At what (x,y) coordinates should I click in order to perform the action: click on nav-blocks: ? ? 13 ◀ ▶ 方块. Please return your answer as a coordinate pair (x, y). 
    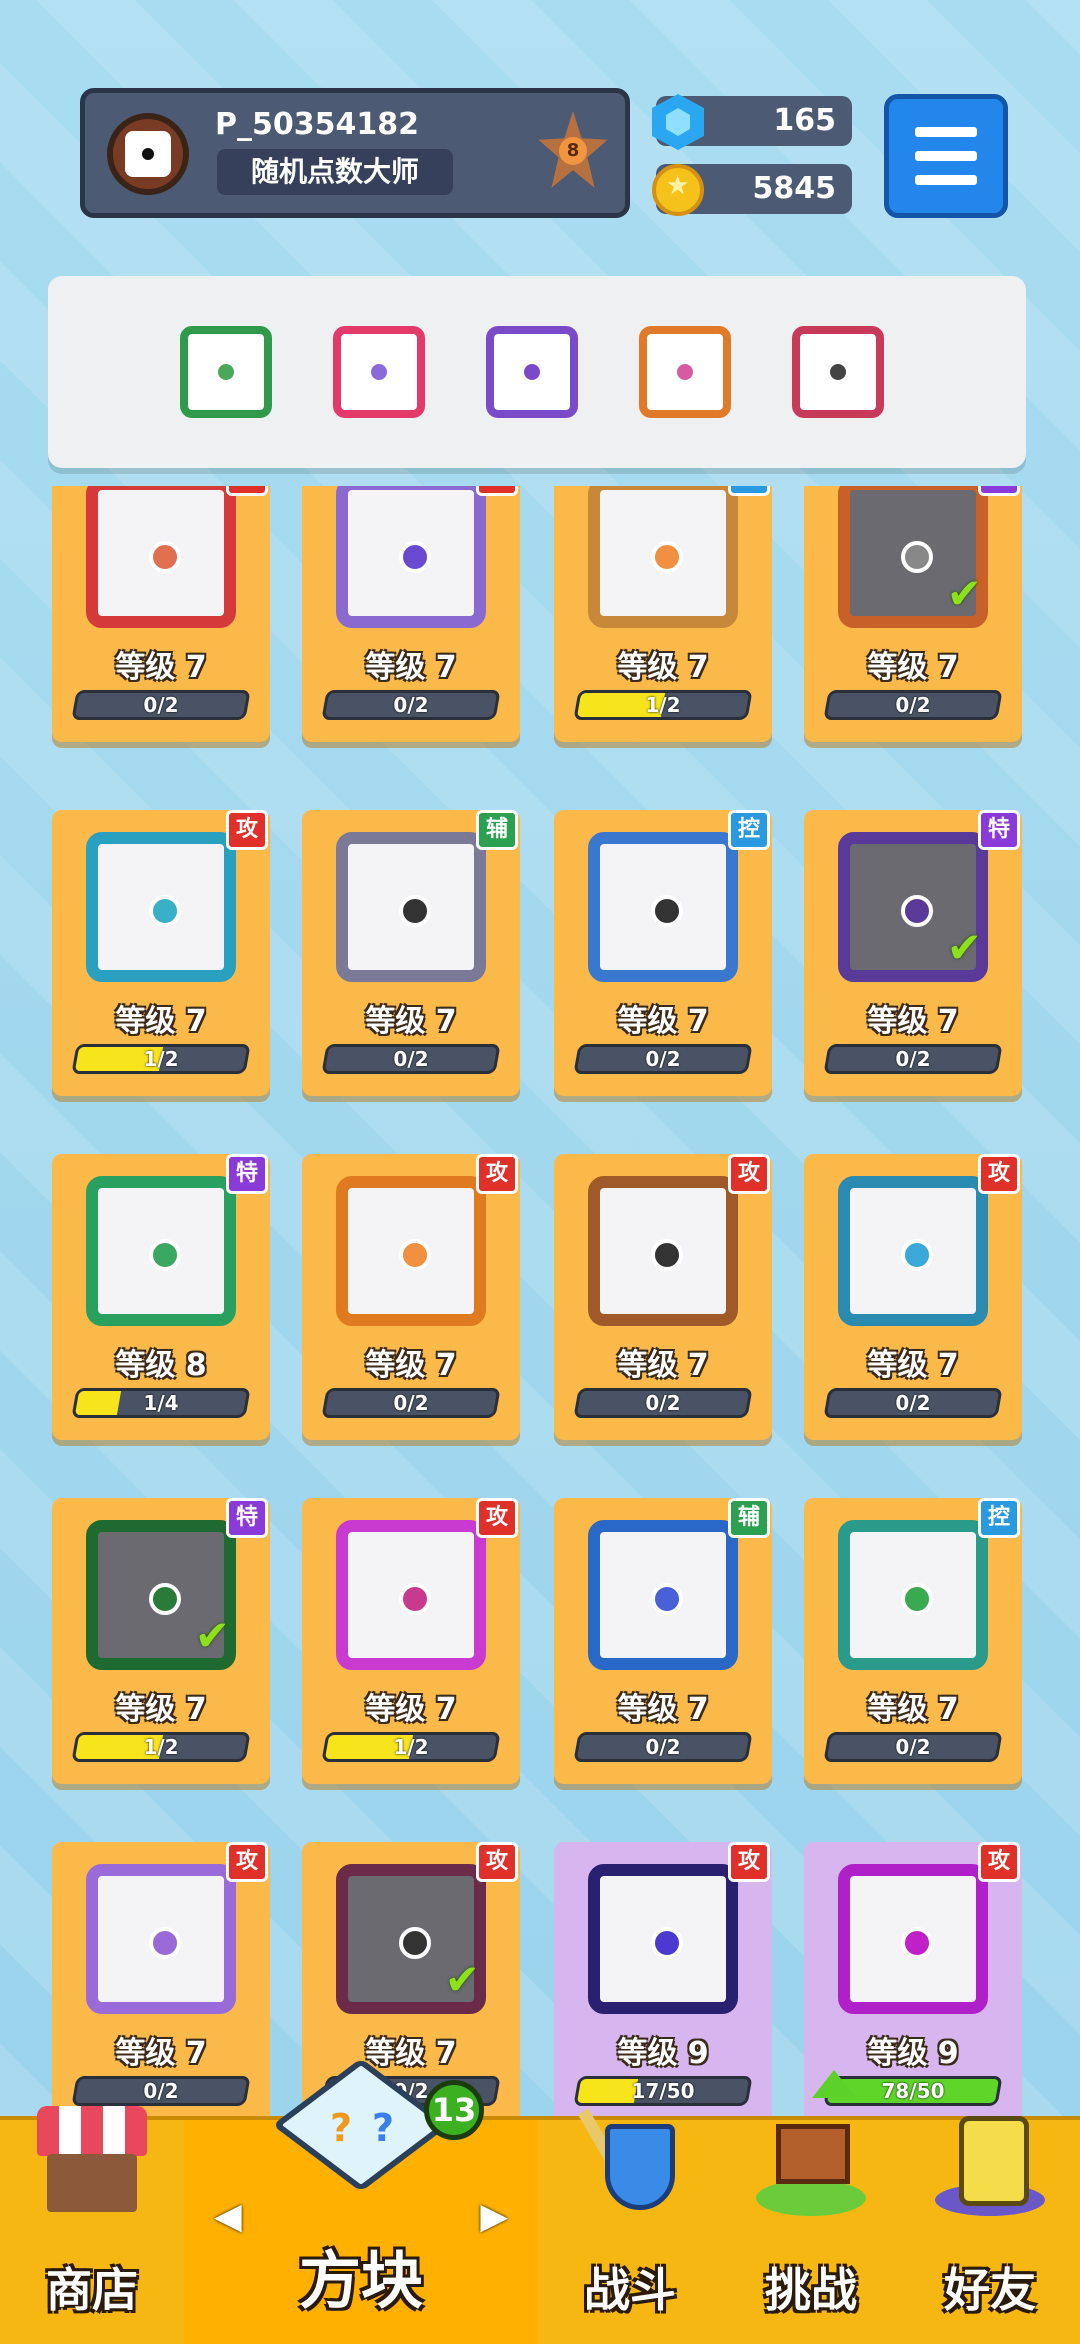
    Looking at the image, I should click on (361, 2201).